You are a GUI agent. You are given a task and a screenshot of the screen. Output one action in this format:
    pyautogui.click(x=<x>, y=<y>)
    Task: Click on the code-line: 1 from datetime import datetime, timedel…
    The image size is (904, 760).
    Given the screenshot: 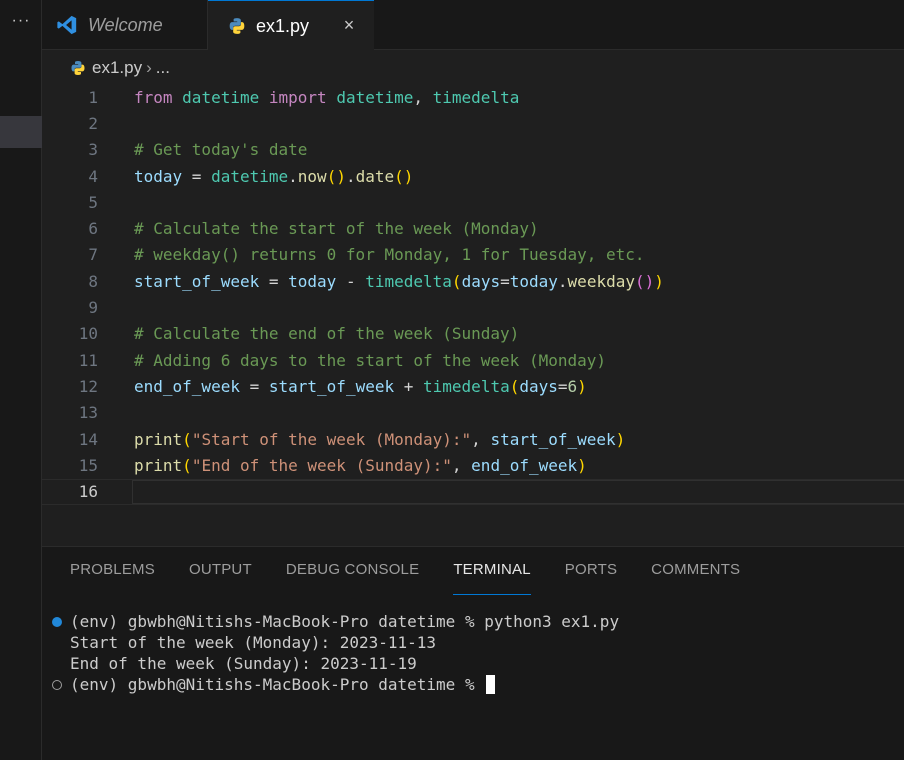 What is the action you would take?
    pyautogui.click(x=473, y=97)
    